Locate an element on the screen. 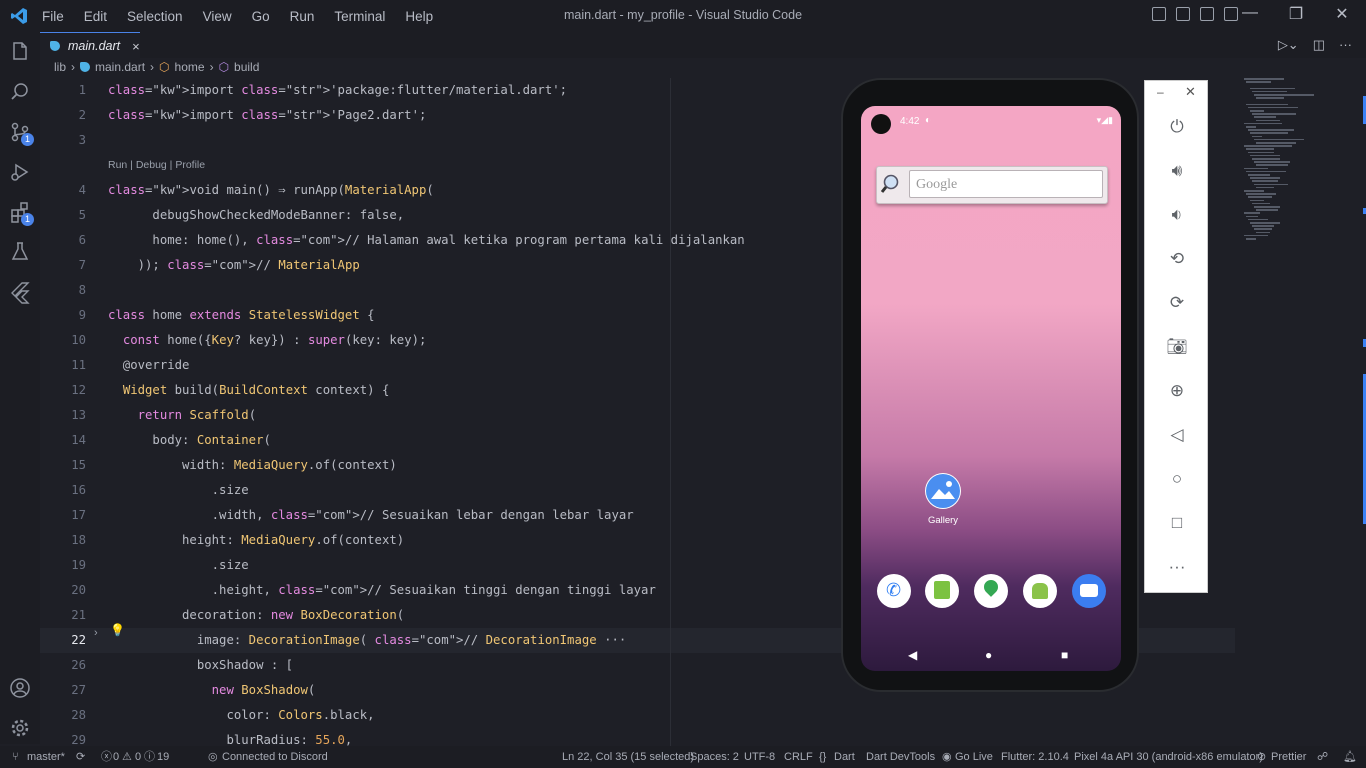 This screenshot has height=768, width=1366. search-icon is located at coordinates (20, 92).